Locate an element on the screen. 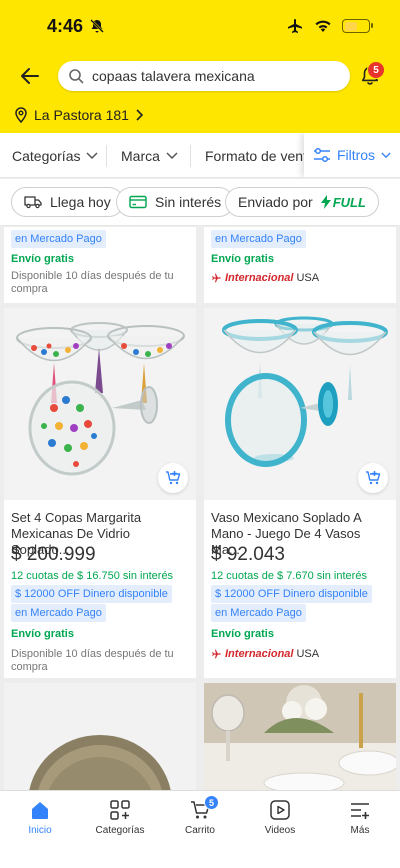 The image size is (400, 868). filter-marca: Marca is located at coordinates (149, 156).